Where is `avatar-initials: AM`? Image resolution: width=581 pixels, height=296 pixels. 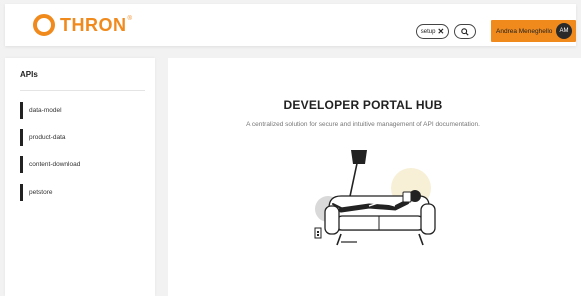 avatar-initials: AM is located at coordinates (564, 31).